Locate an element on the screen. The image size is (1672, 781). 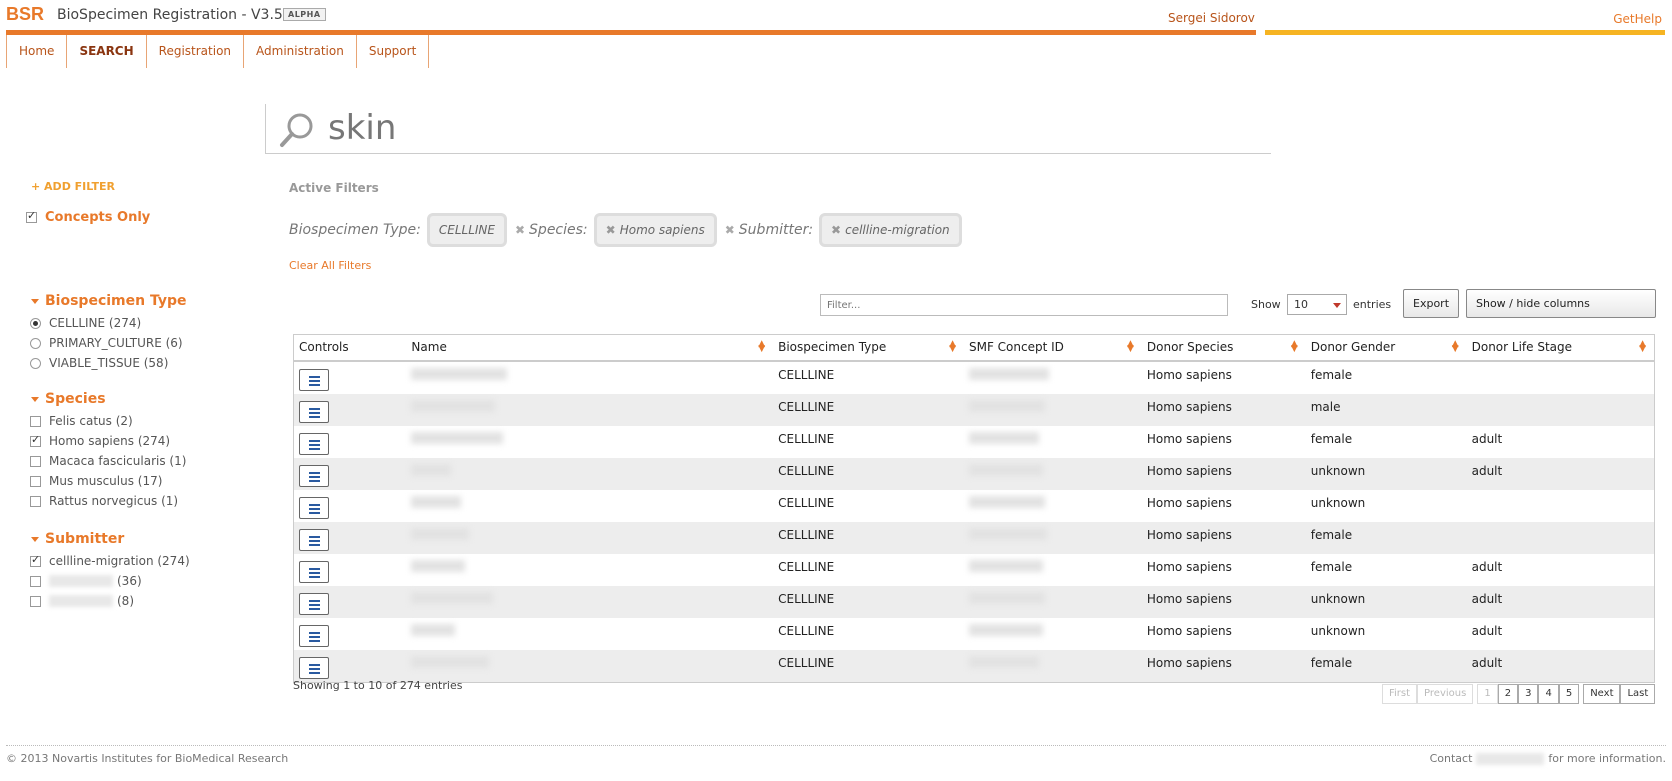
concepts-only-option: Concepts Only is located at coordinates (88, 217).